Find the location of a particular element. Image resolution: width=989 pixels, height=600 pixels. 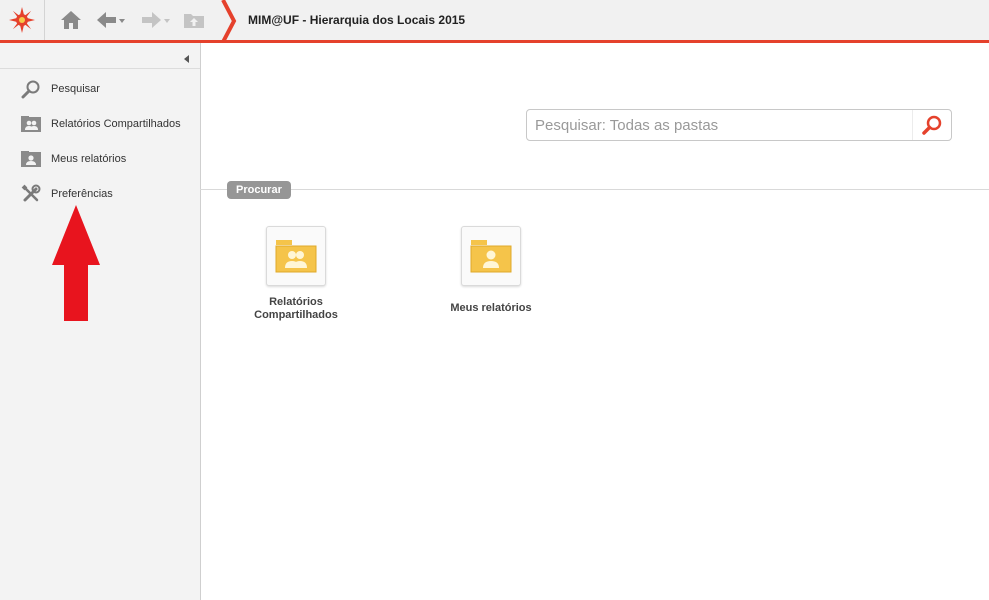

collapse-sidebar-button is located at coordinates (187, 57).